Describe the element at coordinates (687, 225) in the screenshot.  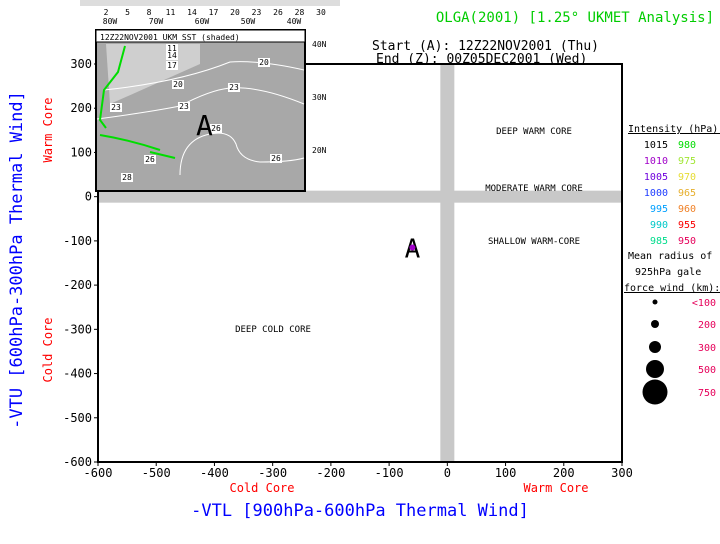
I see `intensity-legend-entry: 955` at that location.